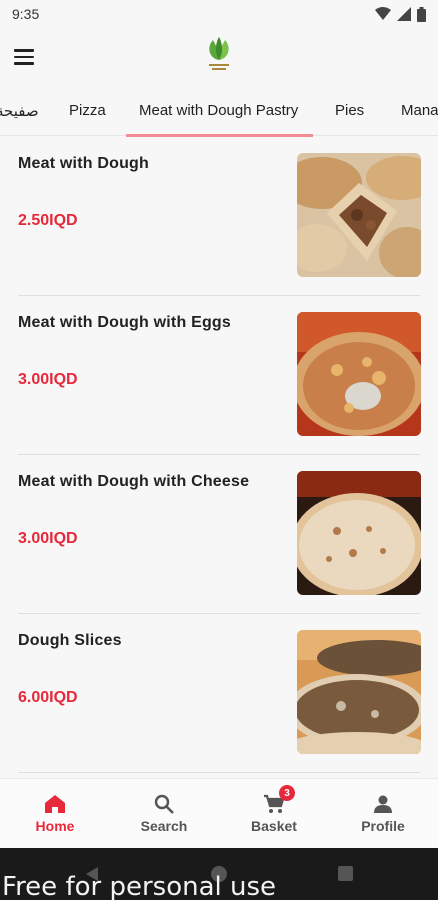  Describe the element at coordinates (19, 111) in the screenshot. I see `tab-safiha: صفيحة` at that location.